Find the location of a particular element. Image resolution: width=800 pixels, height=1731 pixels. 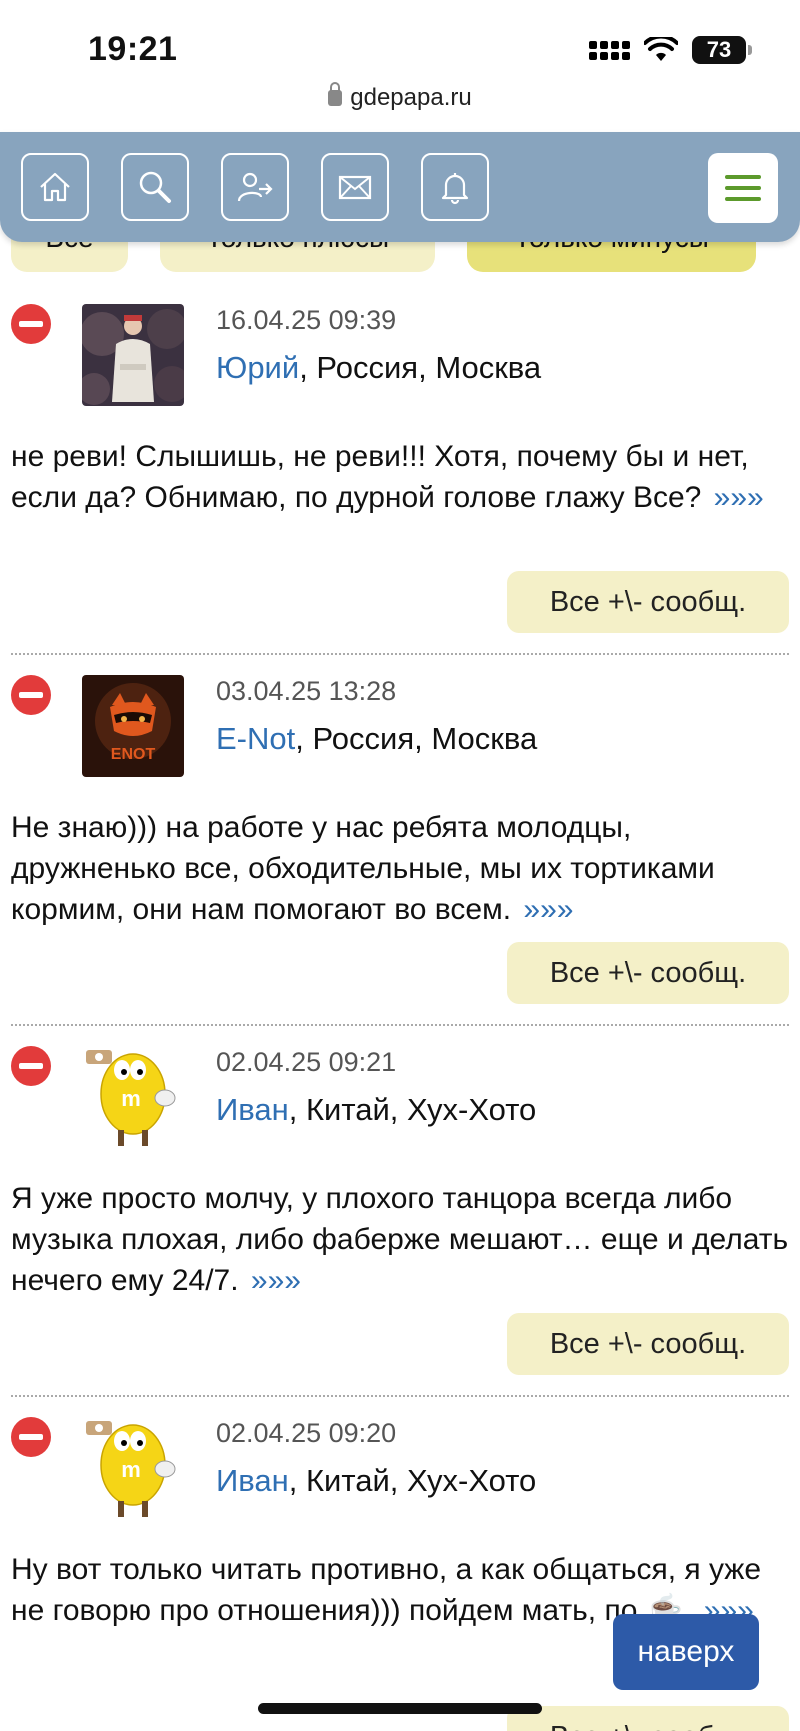

avatar: m is located at coordinates (133, 1468).